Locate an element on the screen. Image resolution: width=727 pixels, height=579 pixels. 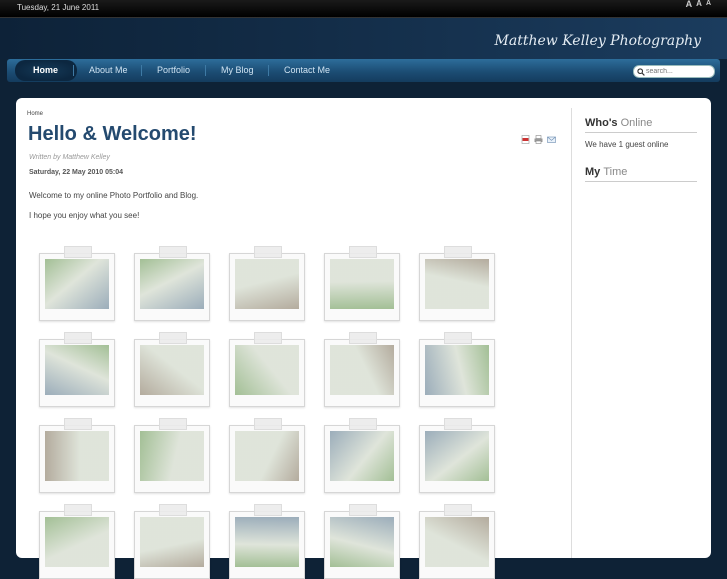
whos-online-title: Who's Online is located at coordinates (619, 123).